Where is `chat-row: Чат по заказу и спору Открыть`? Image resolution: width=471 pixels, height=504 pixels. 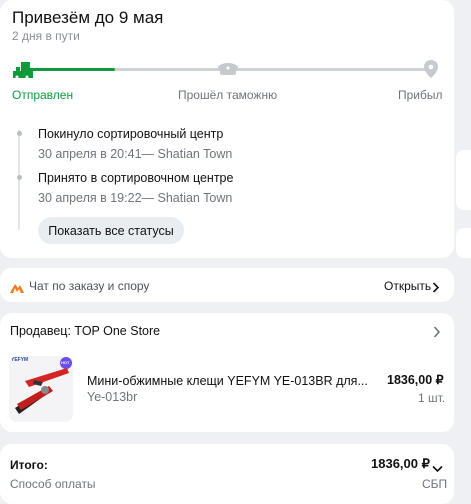 chat-row: Чат по заказу и спору Открыть is located at coordinates (227, 285).